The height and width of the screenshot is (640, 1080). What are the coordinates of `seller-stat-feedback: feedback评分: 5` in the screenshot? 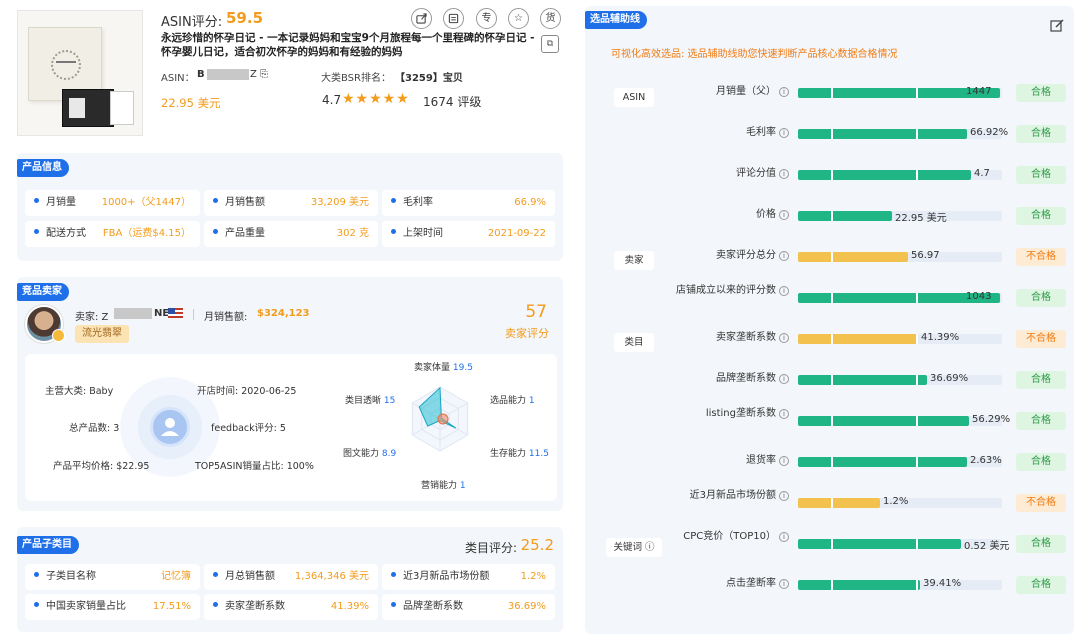 It's located at (248, 428).